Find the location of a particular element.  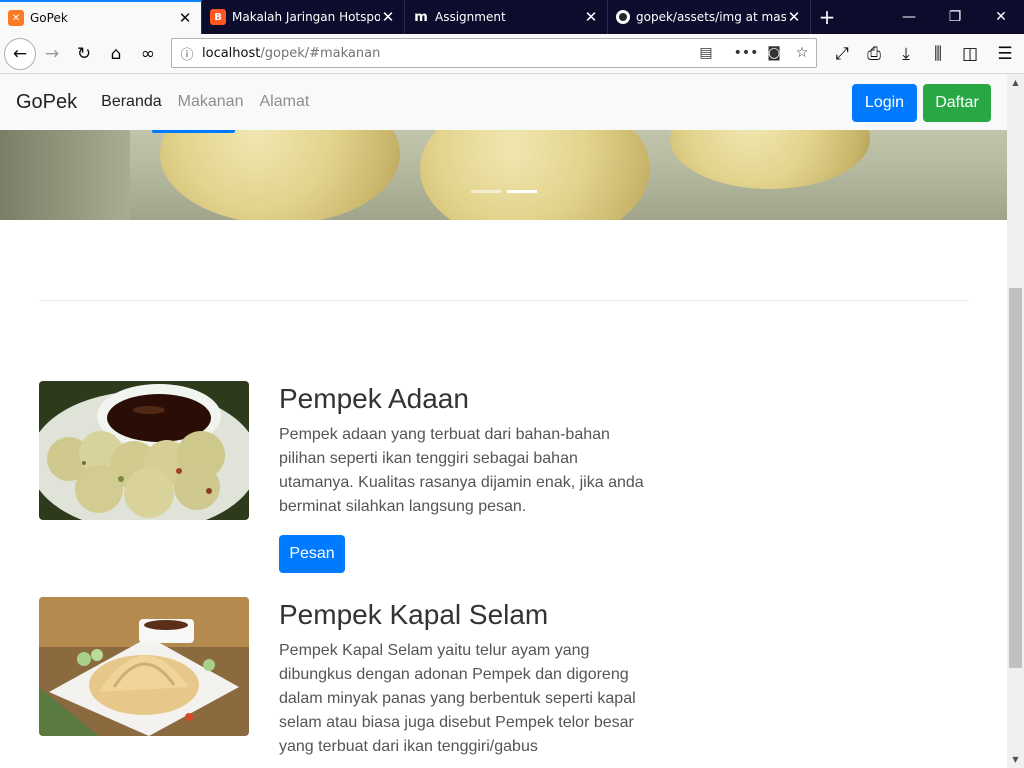

right-toolbar: ⤢ ⎙ ⤓ ⫼ ◫ ☰ is located at coordinates (925, 54).